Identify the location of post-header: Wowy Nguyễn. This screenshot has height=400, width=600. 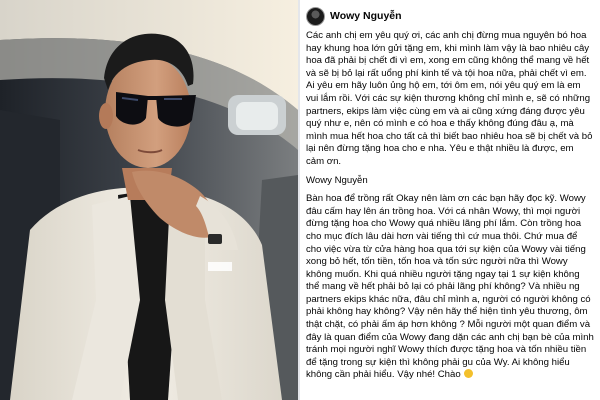
(450, 16).